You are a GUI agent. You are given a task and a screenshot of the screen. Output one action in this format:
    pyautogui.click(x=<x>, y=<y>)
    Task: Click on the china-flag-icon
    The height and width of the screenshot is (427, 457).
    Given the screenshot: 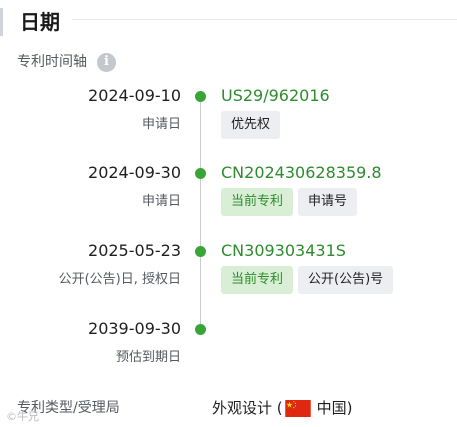 What is the action you would take?
    pyautogui.click(x=297, y=408)
    